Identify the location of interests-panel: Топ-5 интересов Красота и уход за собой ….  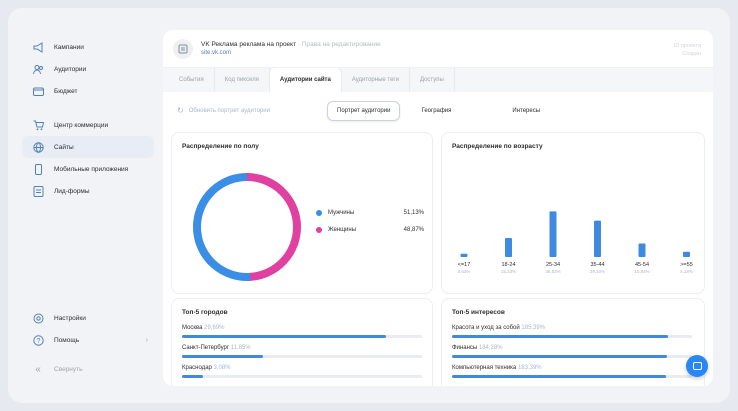
(573, 342).